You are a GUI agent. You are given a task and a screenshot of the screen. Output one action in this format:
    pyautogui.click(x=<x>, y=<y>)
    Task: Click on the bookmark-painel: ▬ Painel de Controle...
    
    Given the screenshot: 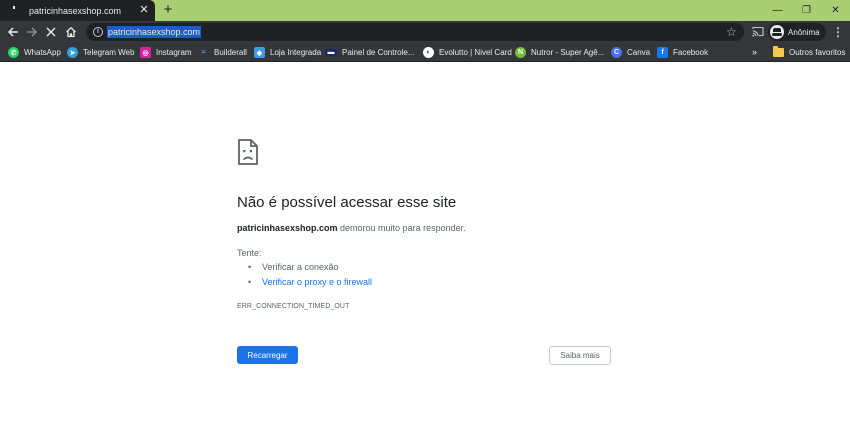 What is the action you would take?
    pyautogui.click(x=370, y=52)
    